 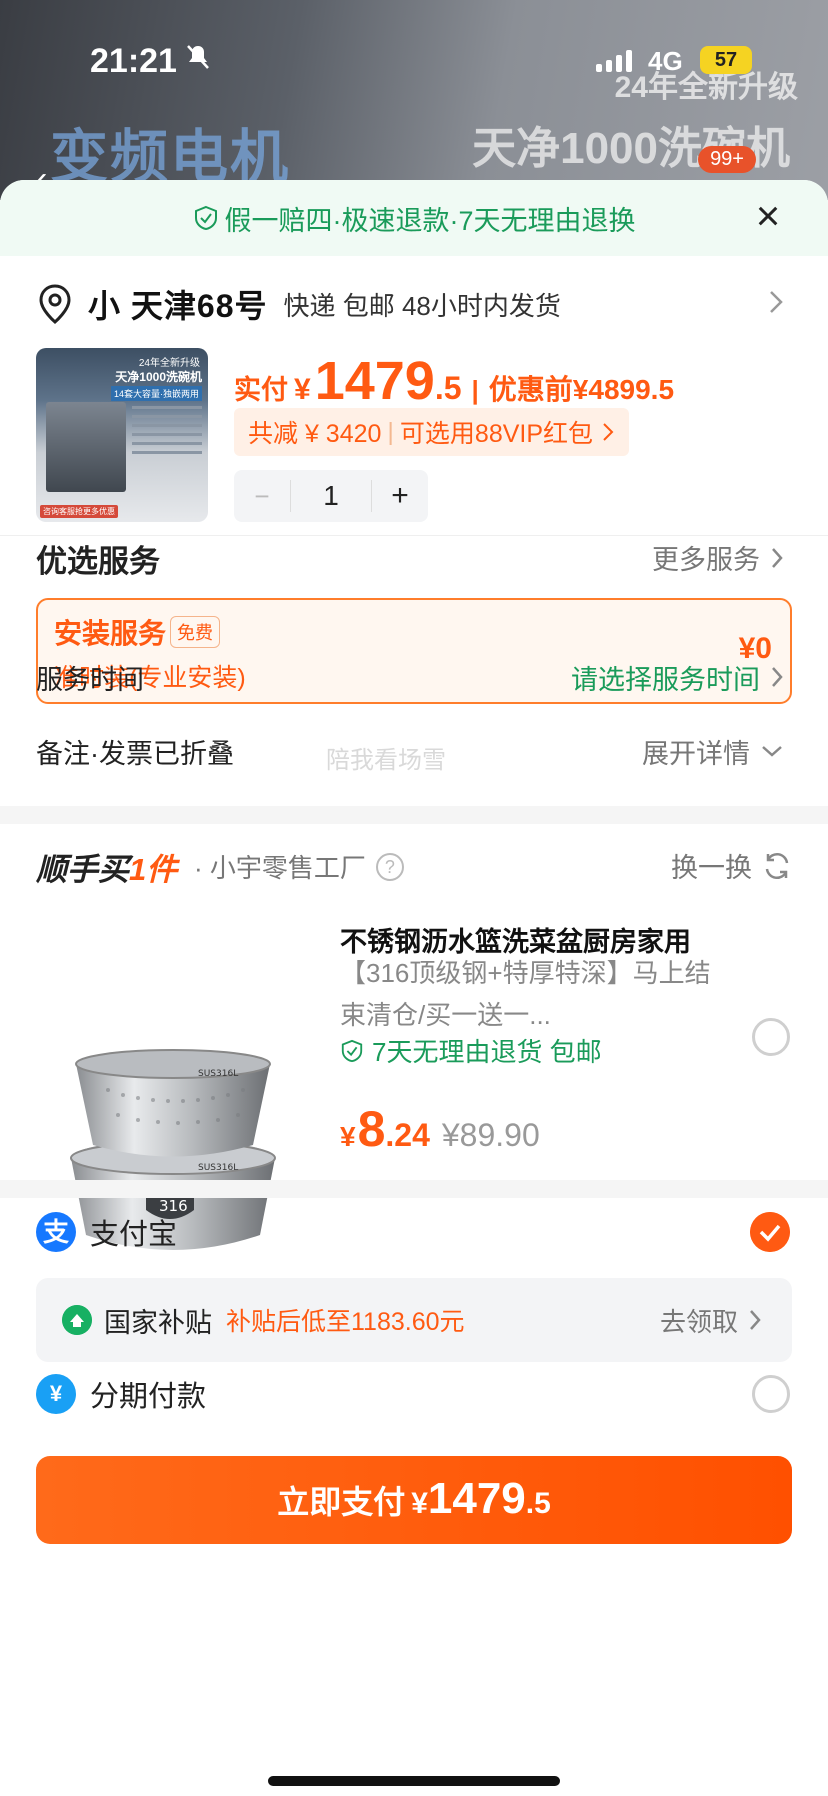 What do you see at coordinates (414, 1232) in the screenshot?
I see `alipay-option: 支 支付宝` at bounding box center [414, 1232].